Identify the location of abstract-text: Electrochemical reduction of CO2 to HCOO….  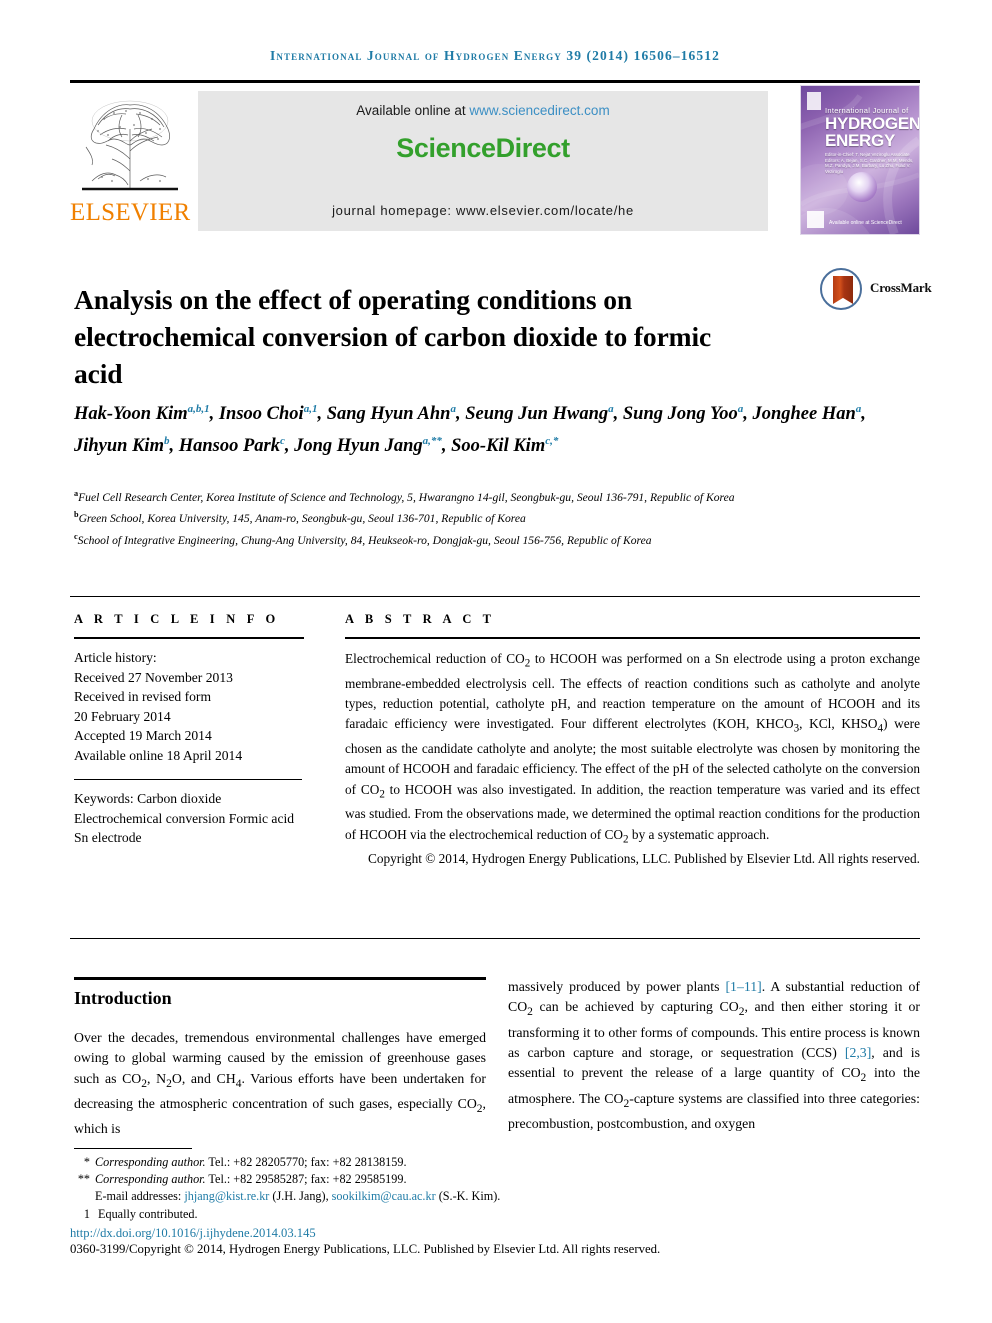
(633, 748).